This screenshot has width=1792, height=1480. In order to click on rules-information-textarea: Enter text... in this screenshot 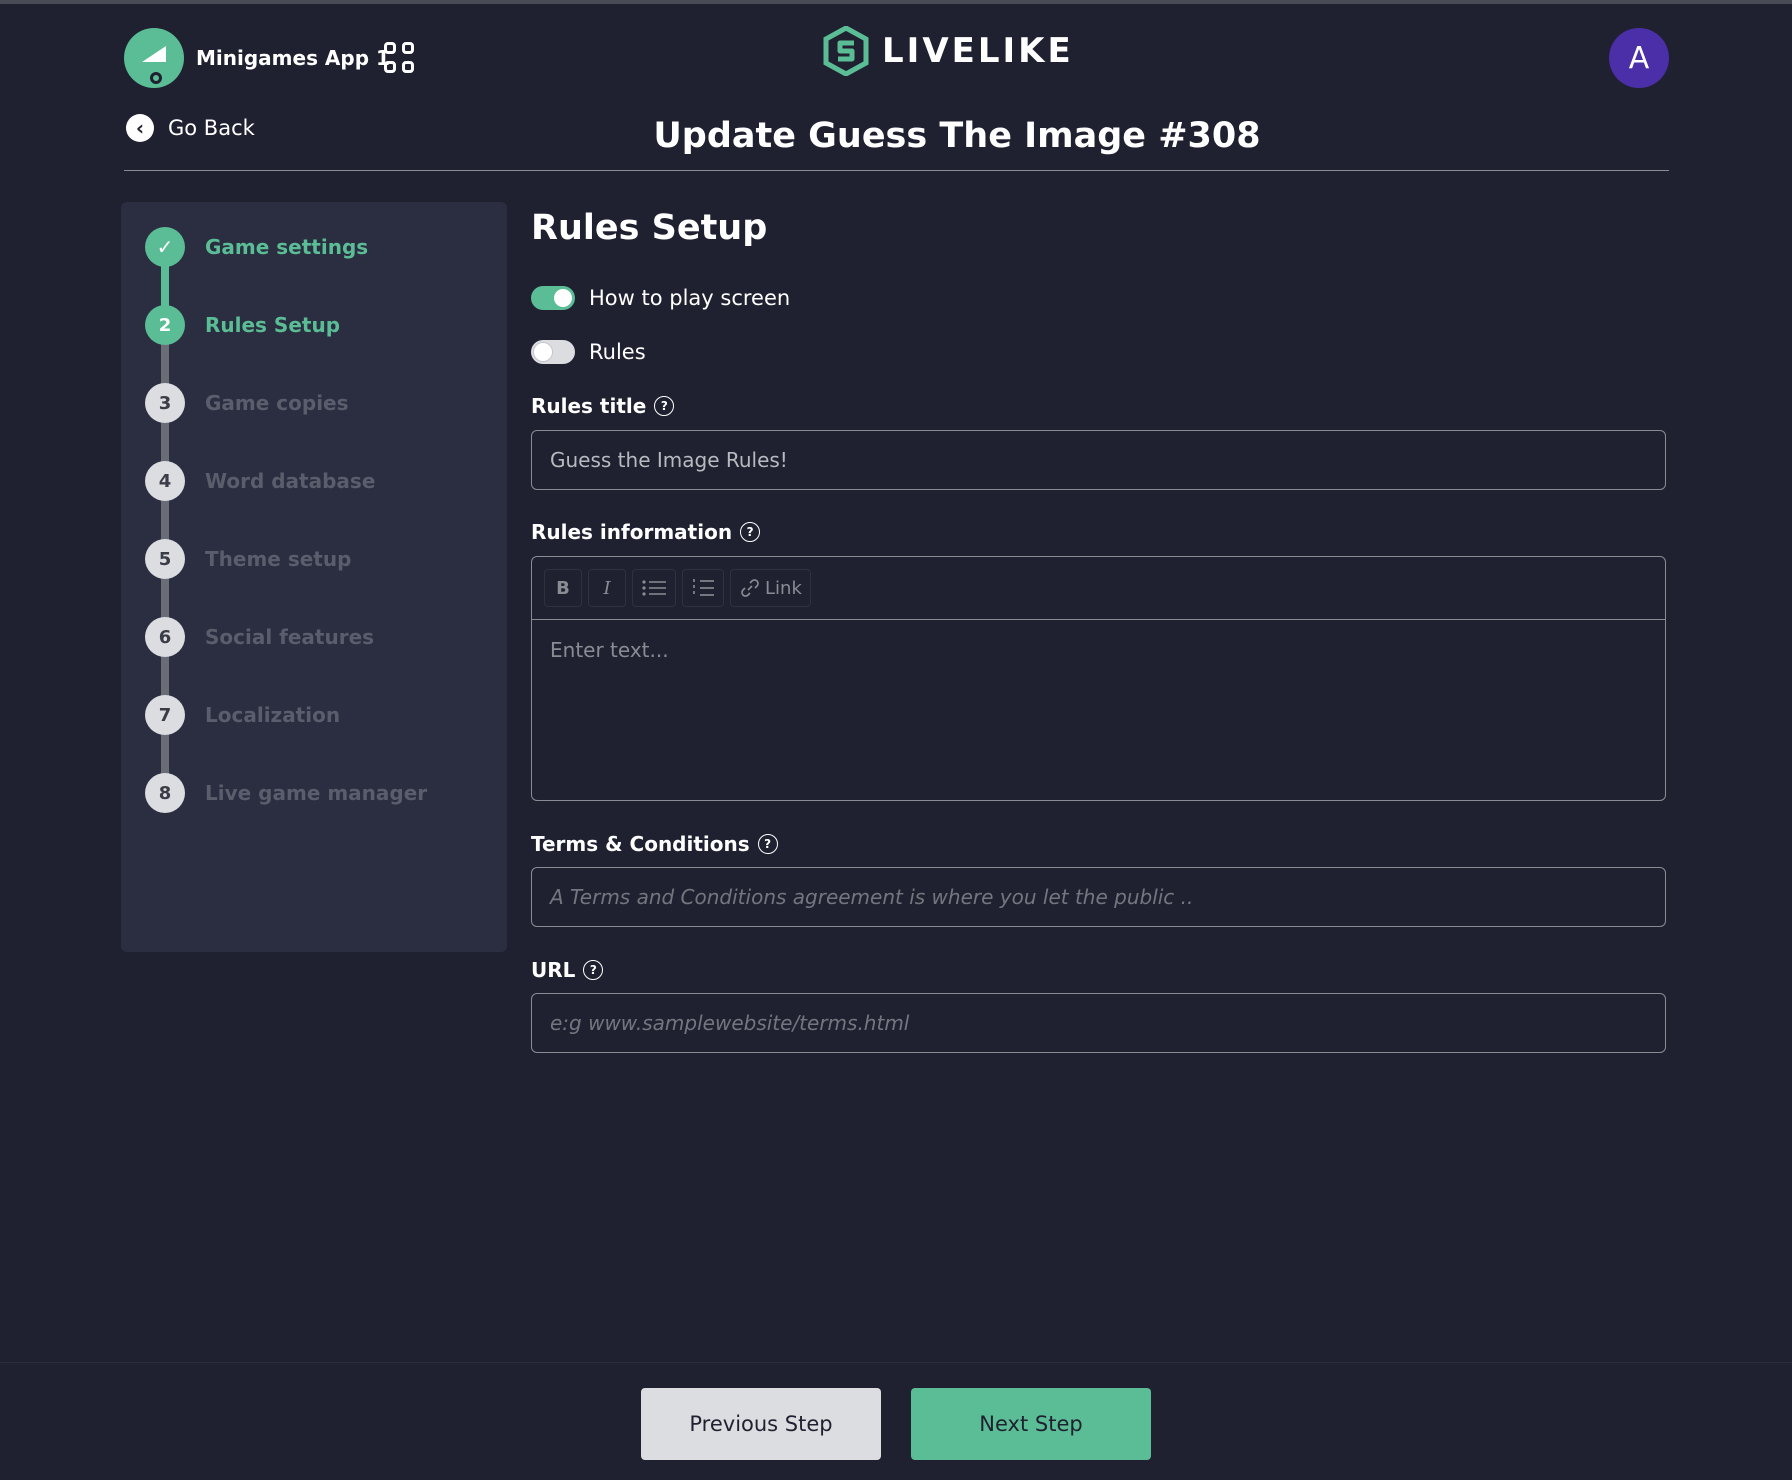, I will do `click(1098, 650)`.